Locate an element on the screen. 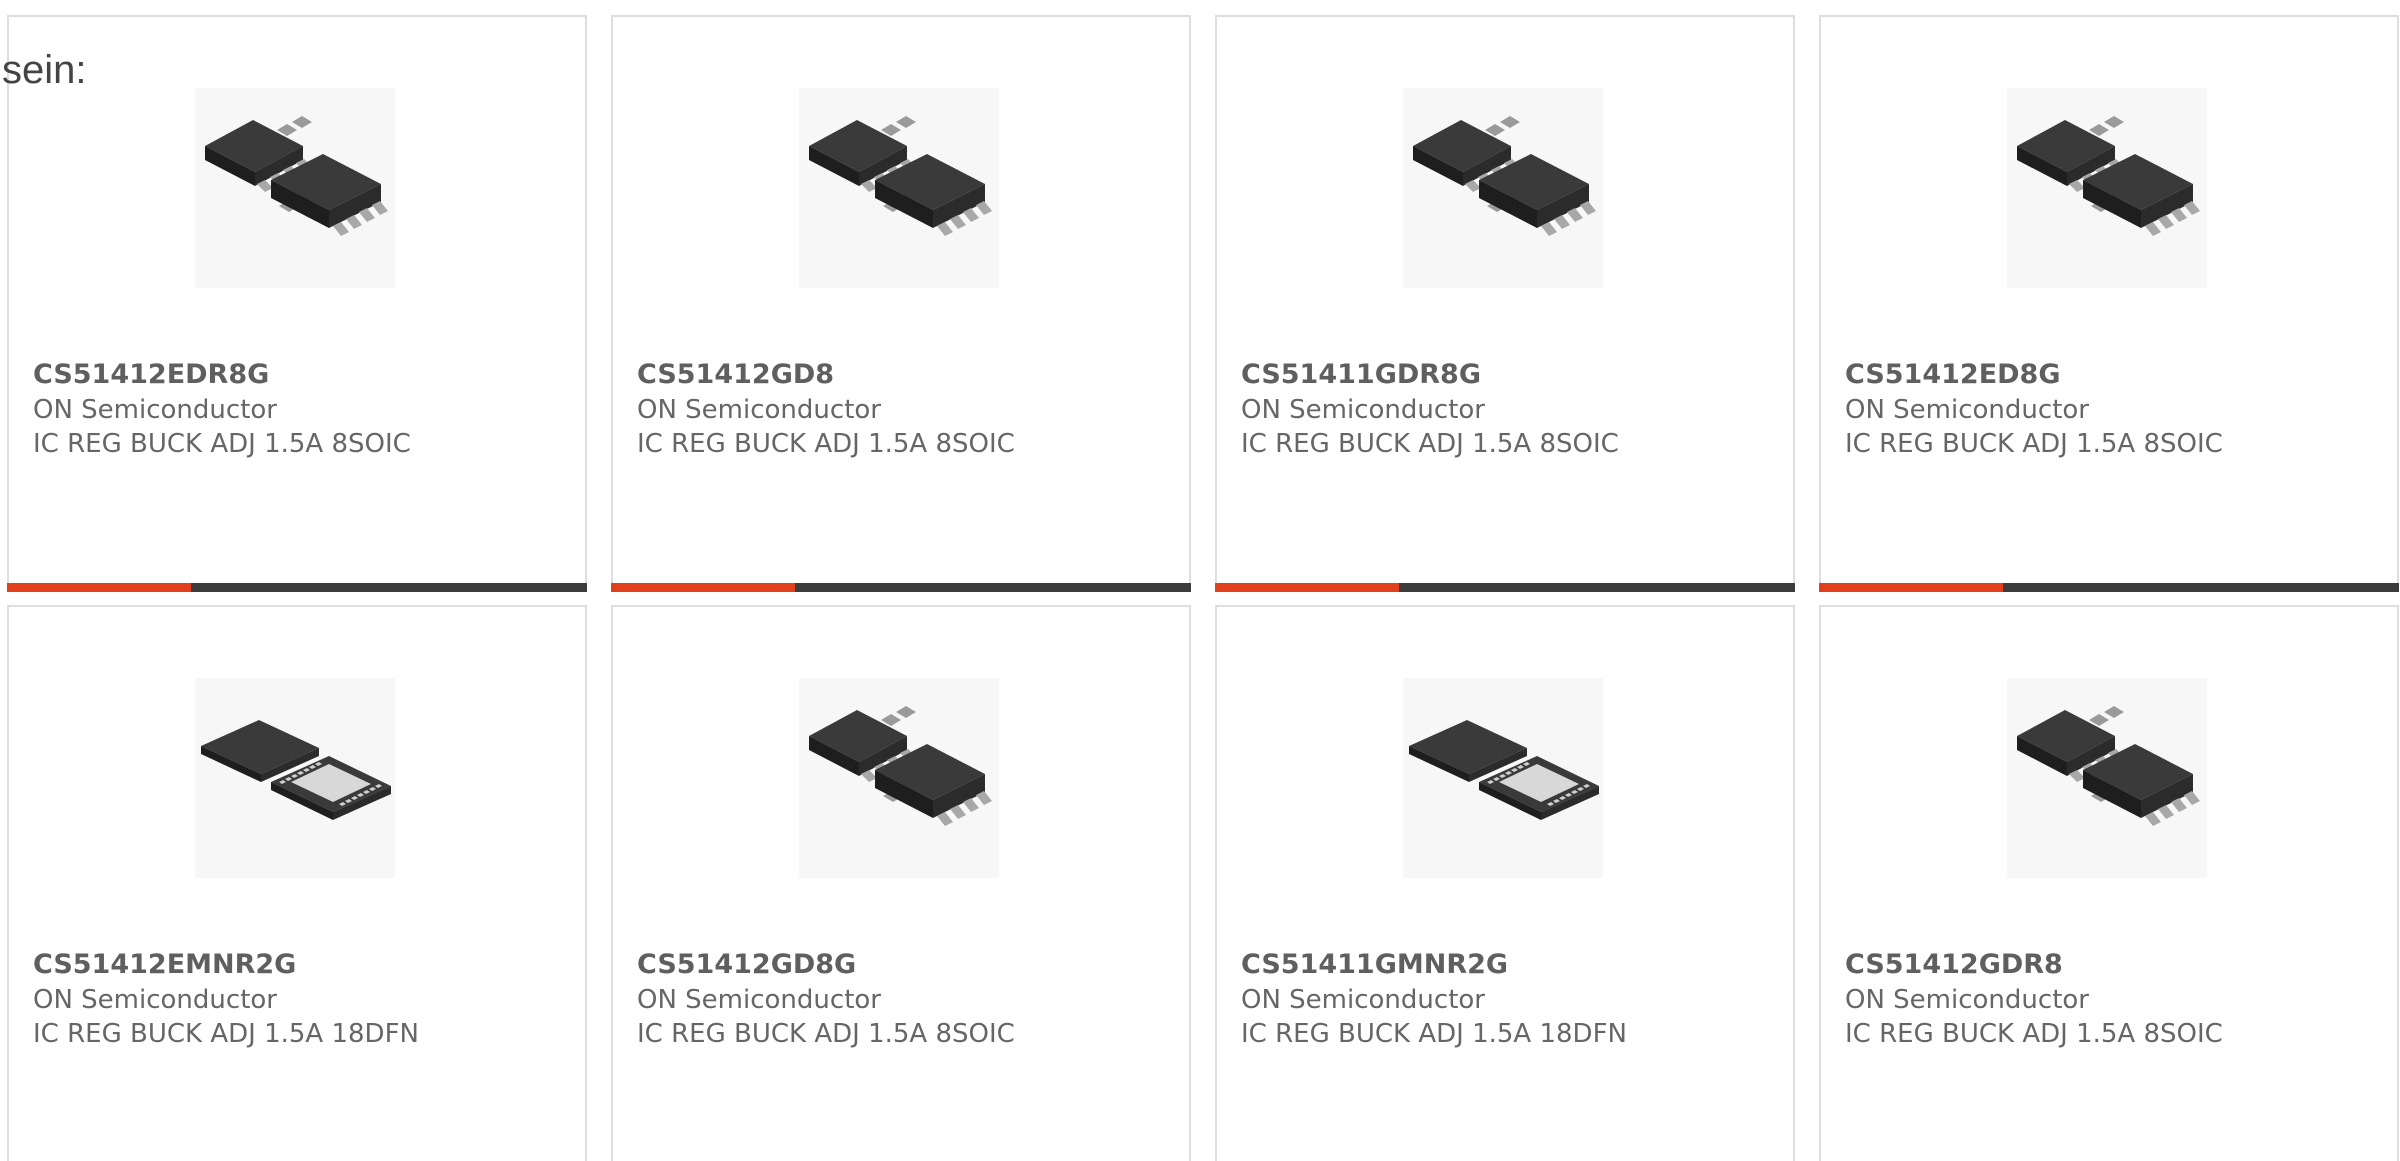 This screenshot has height=1161, width=2400. part-number-link: CS51411GDR8G is located at coordinates (1512, 375).